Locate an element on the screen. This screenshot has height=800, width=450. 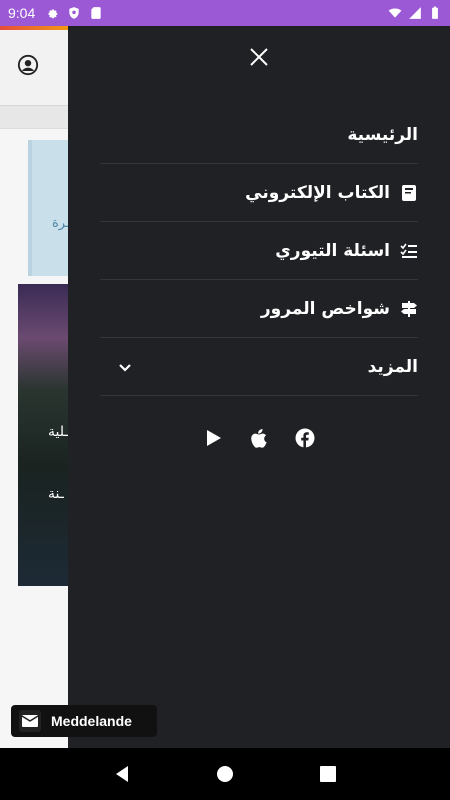
back-icon is located at coordinates (121, 774).